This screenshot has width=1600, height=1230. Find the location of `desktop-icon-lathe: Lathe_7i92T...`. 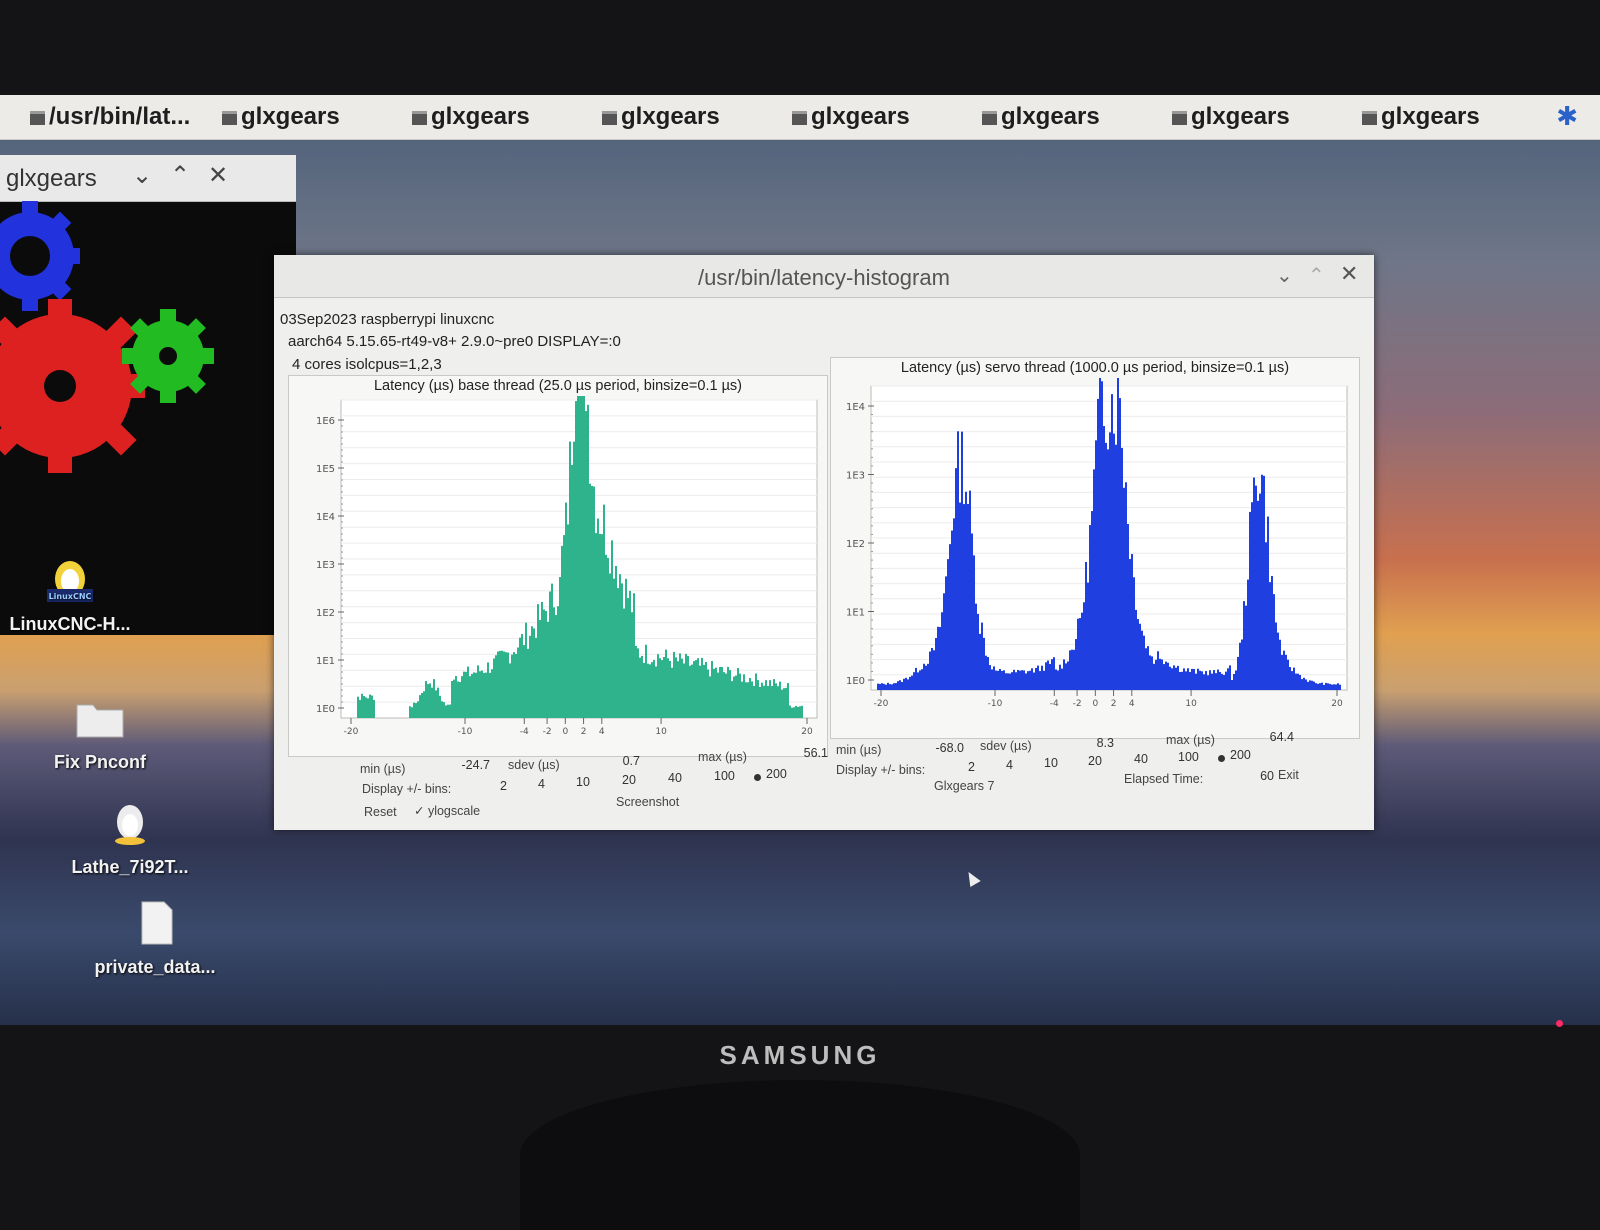

desktop-icon-lathe: Lathe_7i92T... is located at coordinates (130, 839).